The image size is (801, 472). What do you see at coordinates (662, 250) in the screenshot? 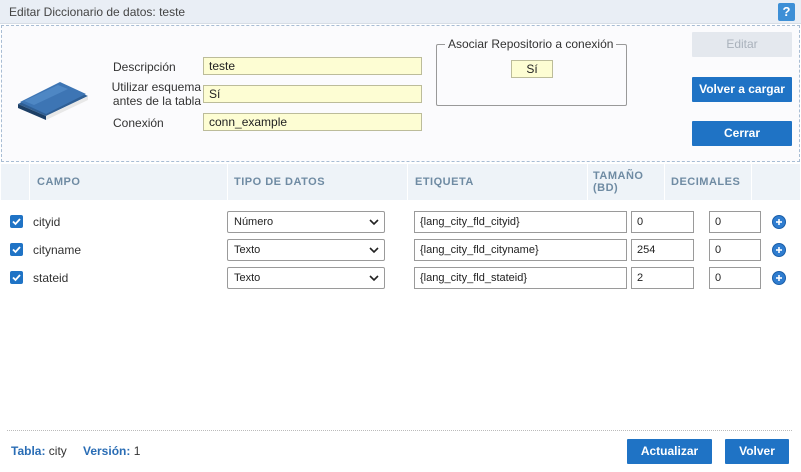
I see `size-input: 254` at bounding box center [662, 250].